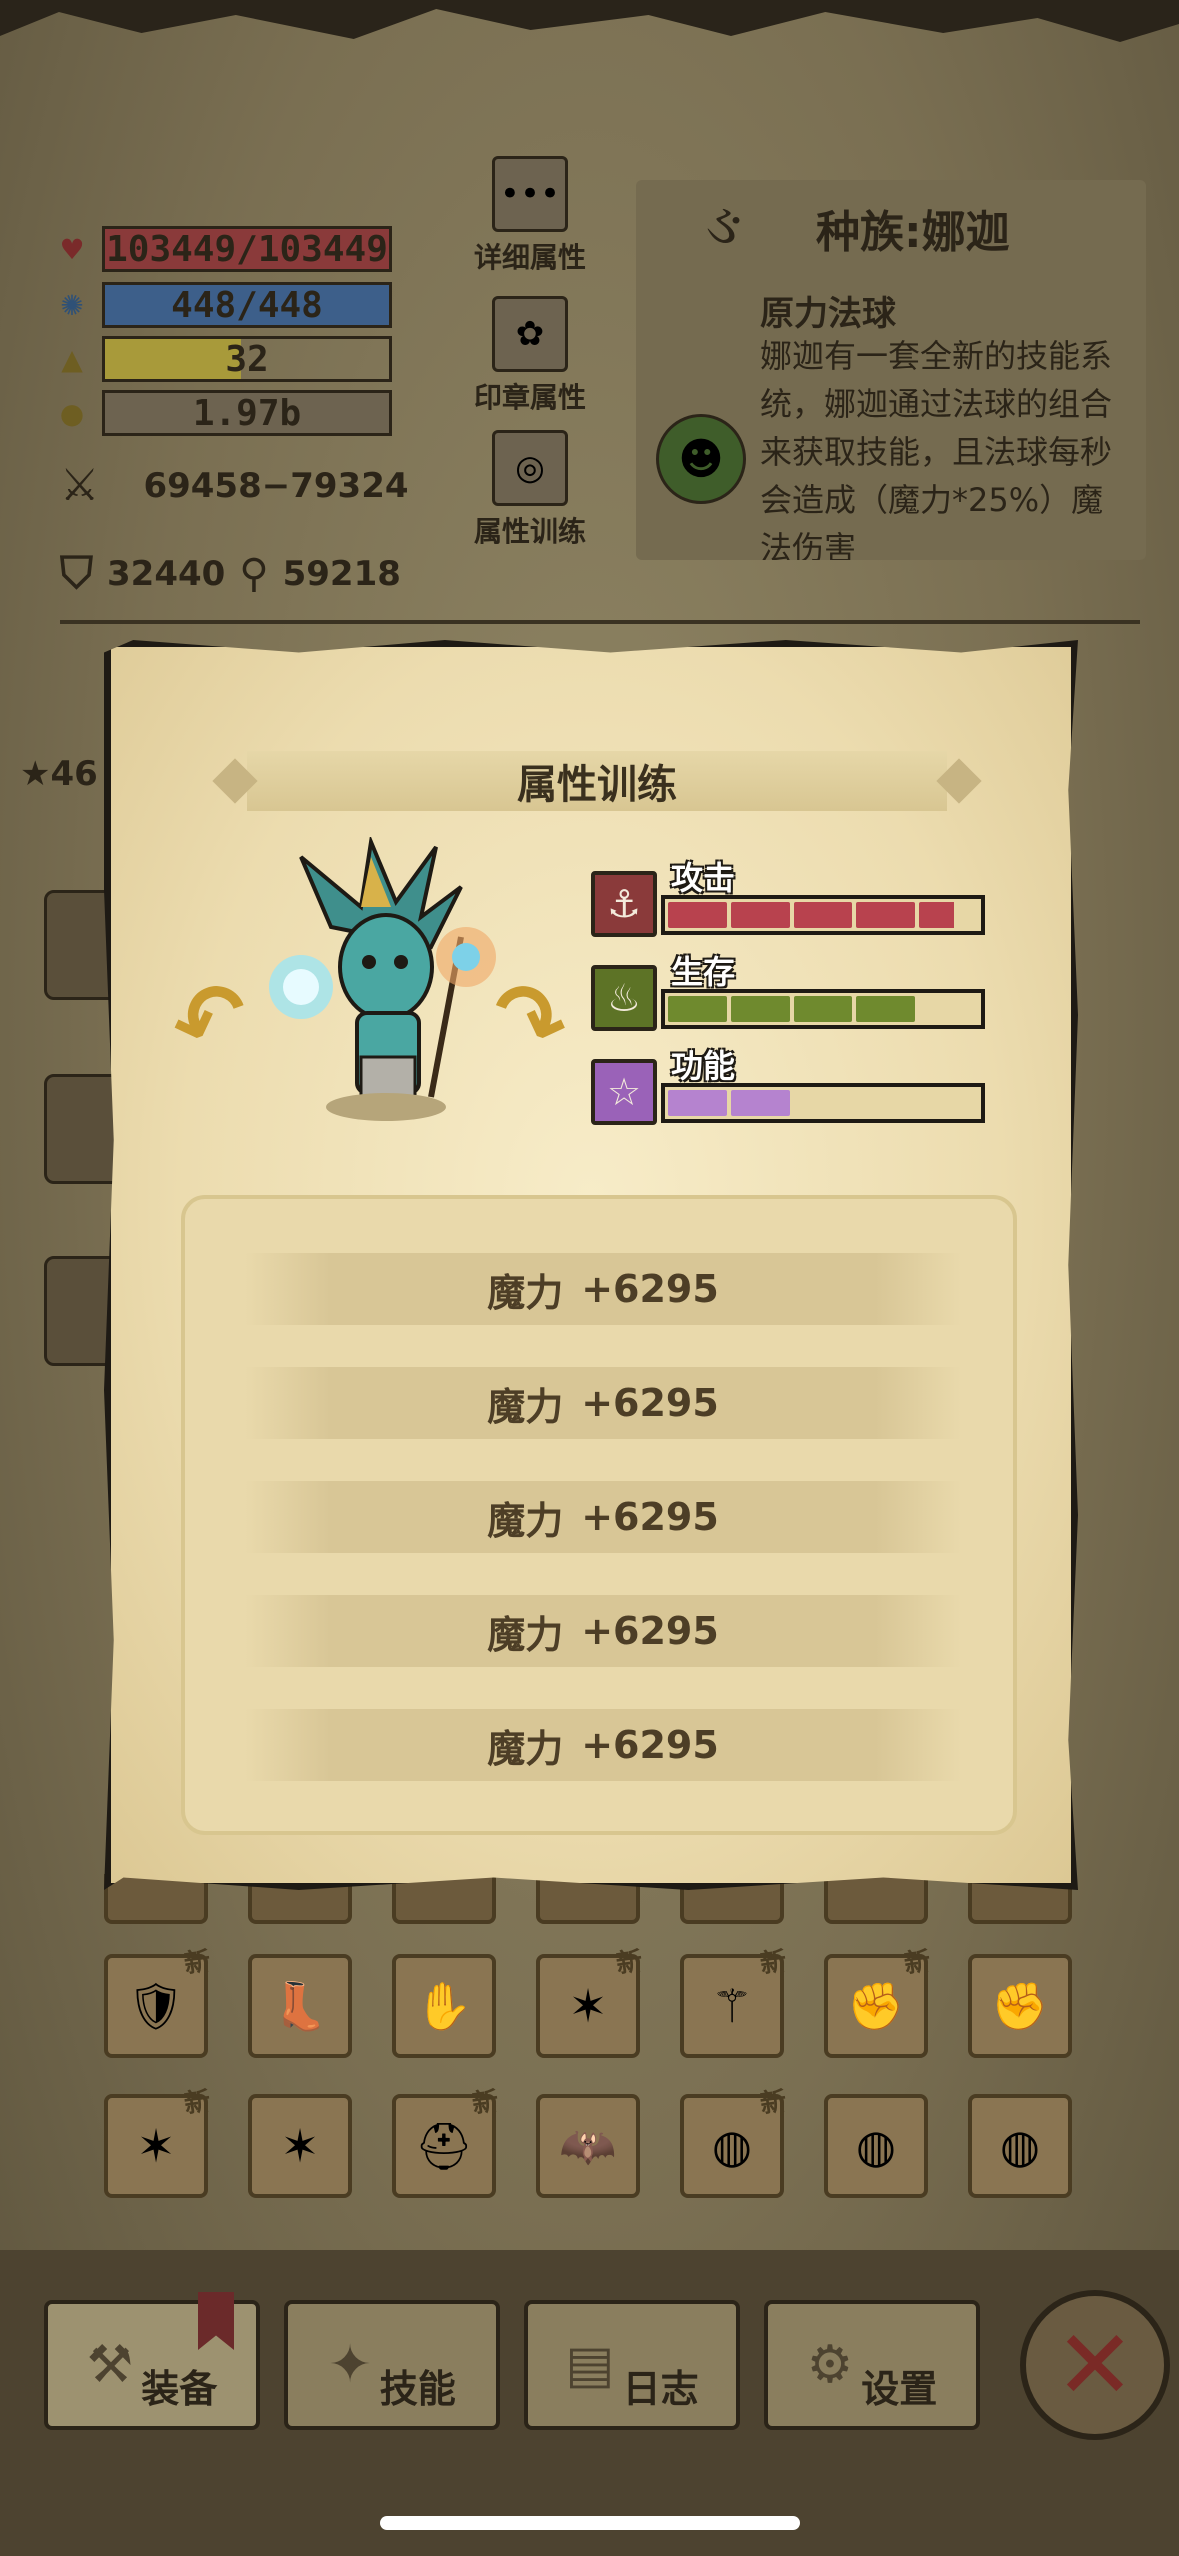 This screenshot has width=1179, height=2556. I want to click on ring-icon: ◍, so click(1020, 2146).